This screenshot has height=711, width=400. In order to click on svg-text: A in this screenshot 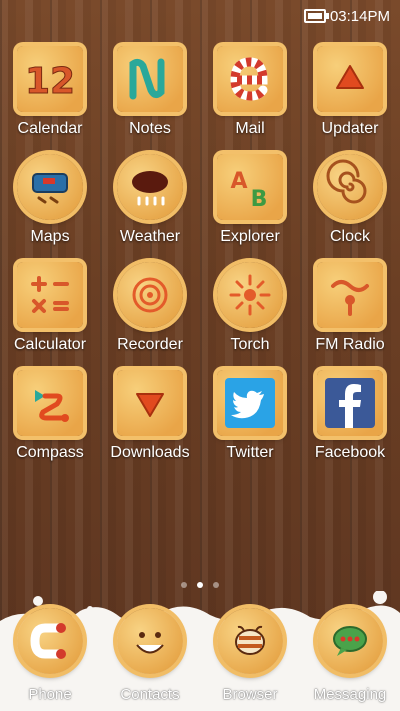, I will do `click(238, 181)`.